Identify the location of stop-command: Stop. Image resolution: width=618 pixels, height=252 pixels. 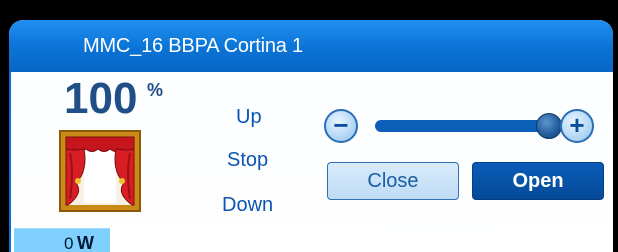
(247, 160).